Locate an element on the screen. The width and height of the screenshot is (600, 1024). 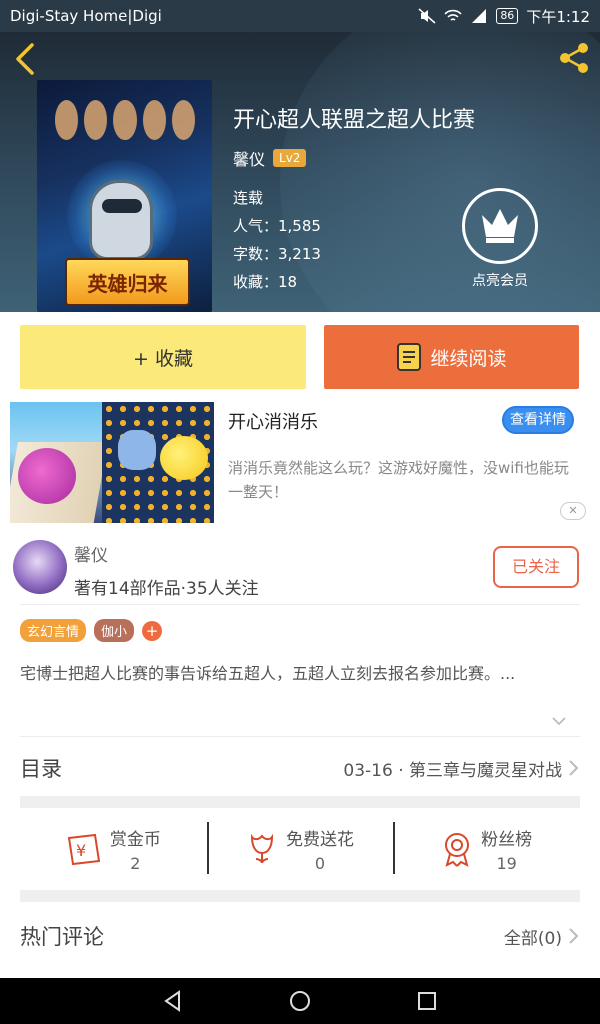
ad-bird is located at coordinates (47, 476).